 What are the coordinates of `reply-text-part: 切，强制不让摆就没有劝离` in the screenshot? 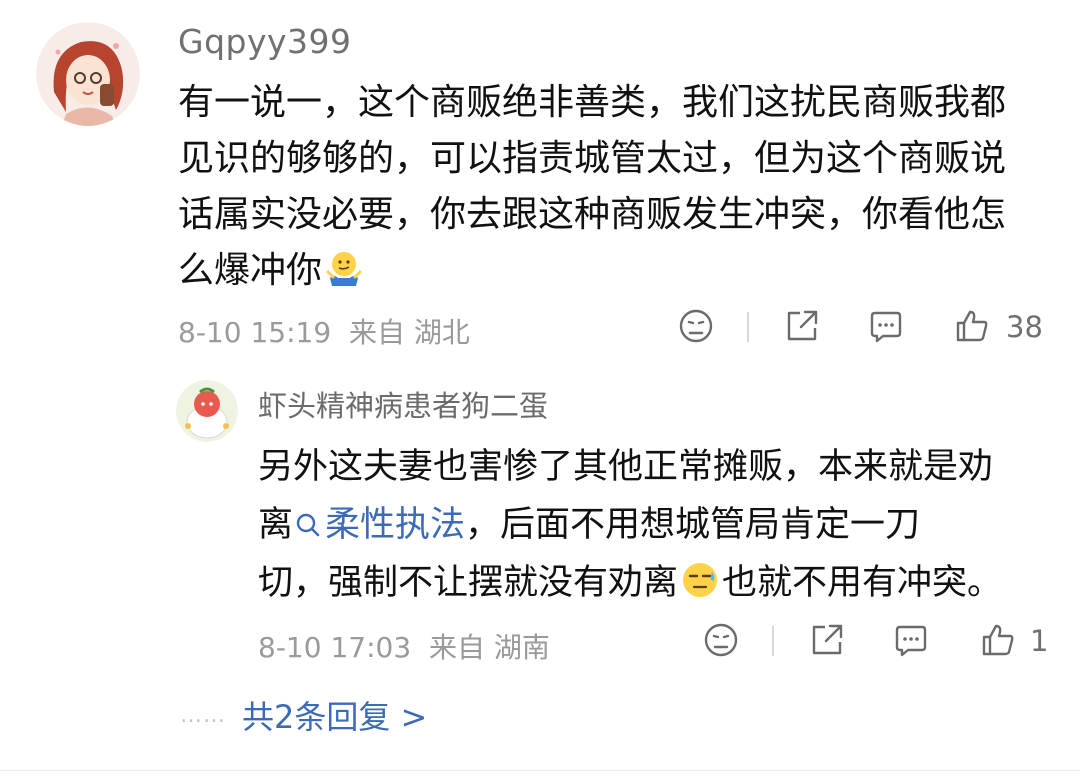 It's located at (468, 583).